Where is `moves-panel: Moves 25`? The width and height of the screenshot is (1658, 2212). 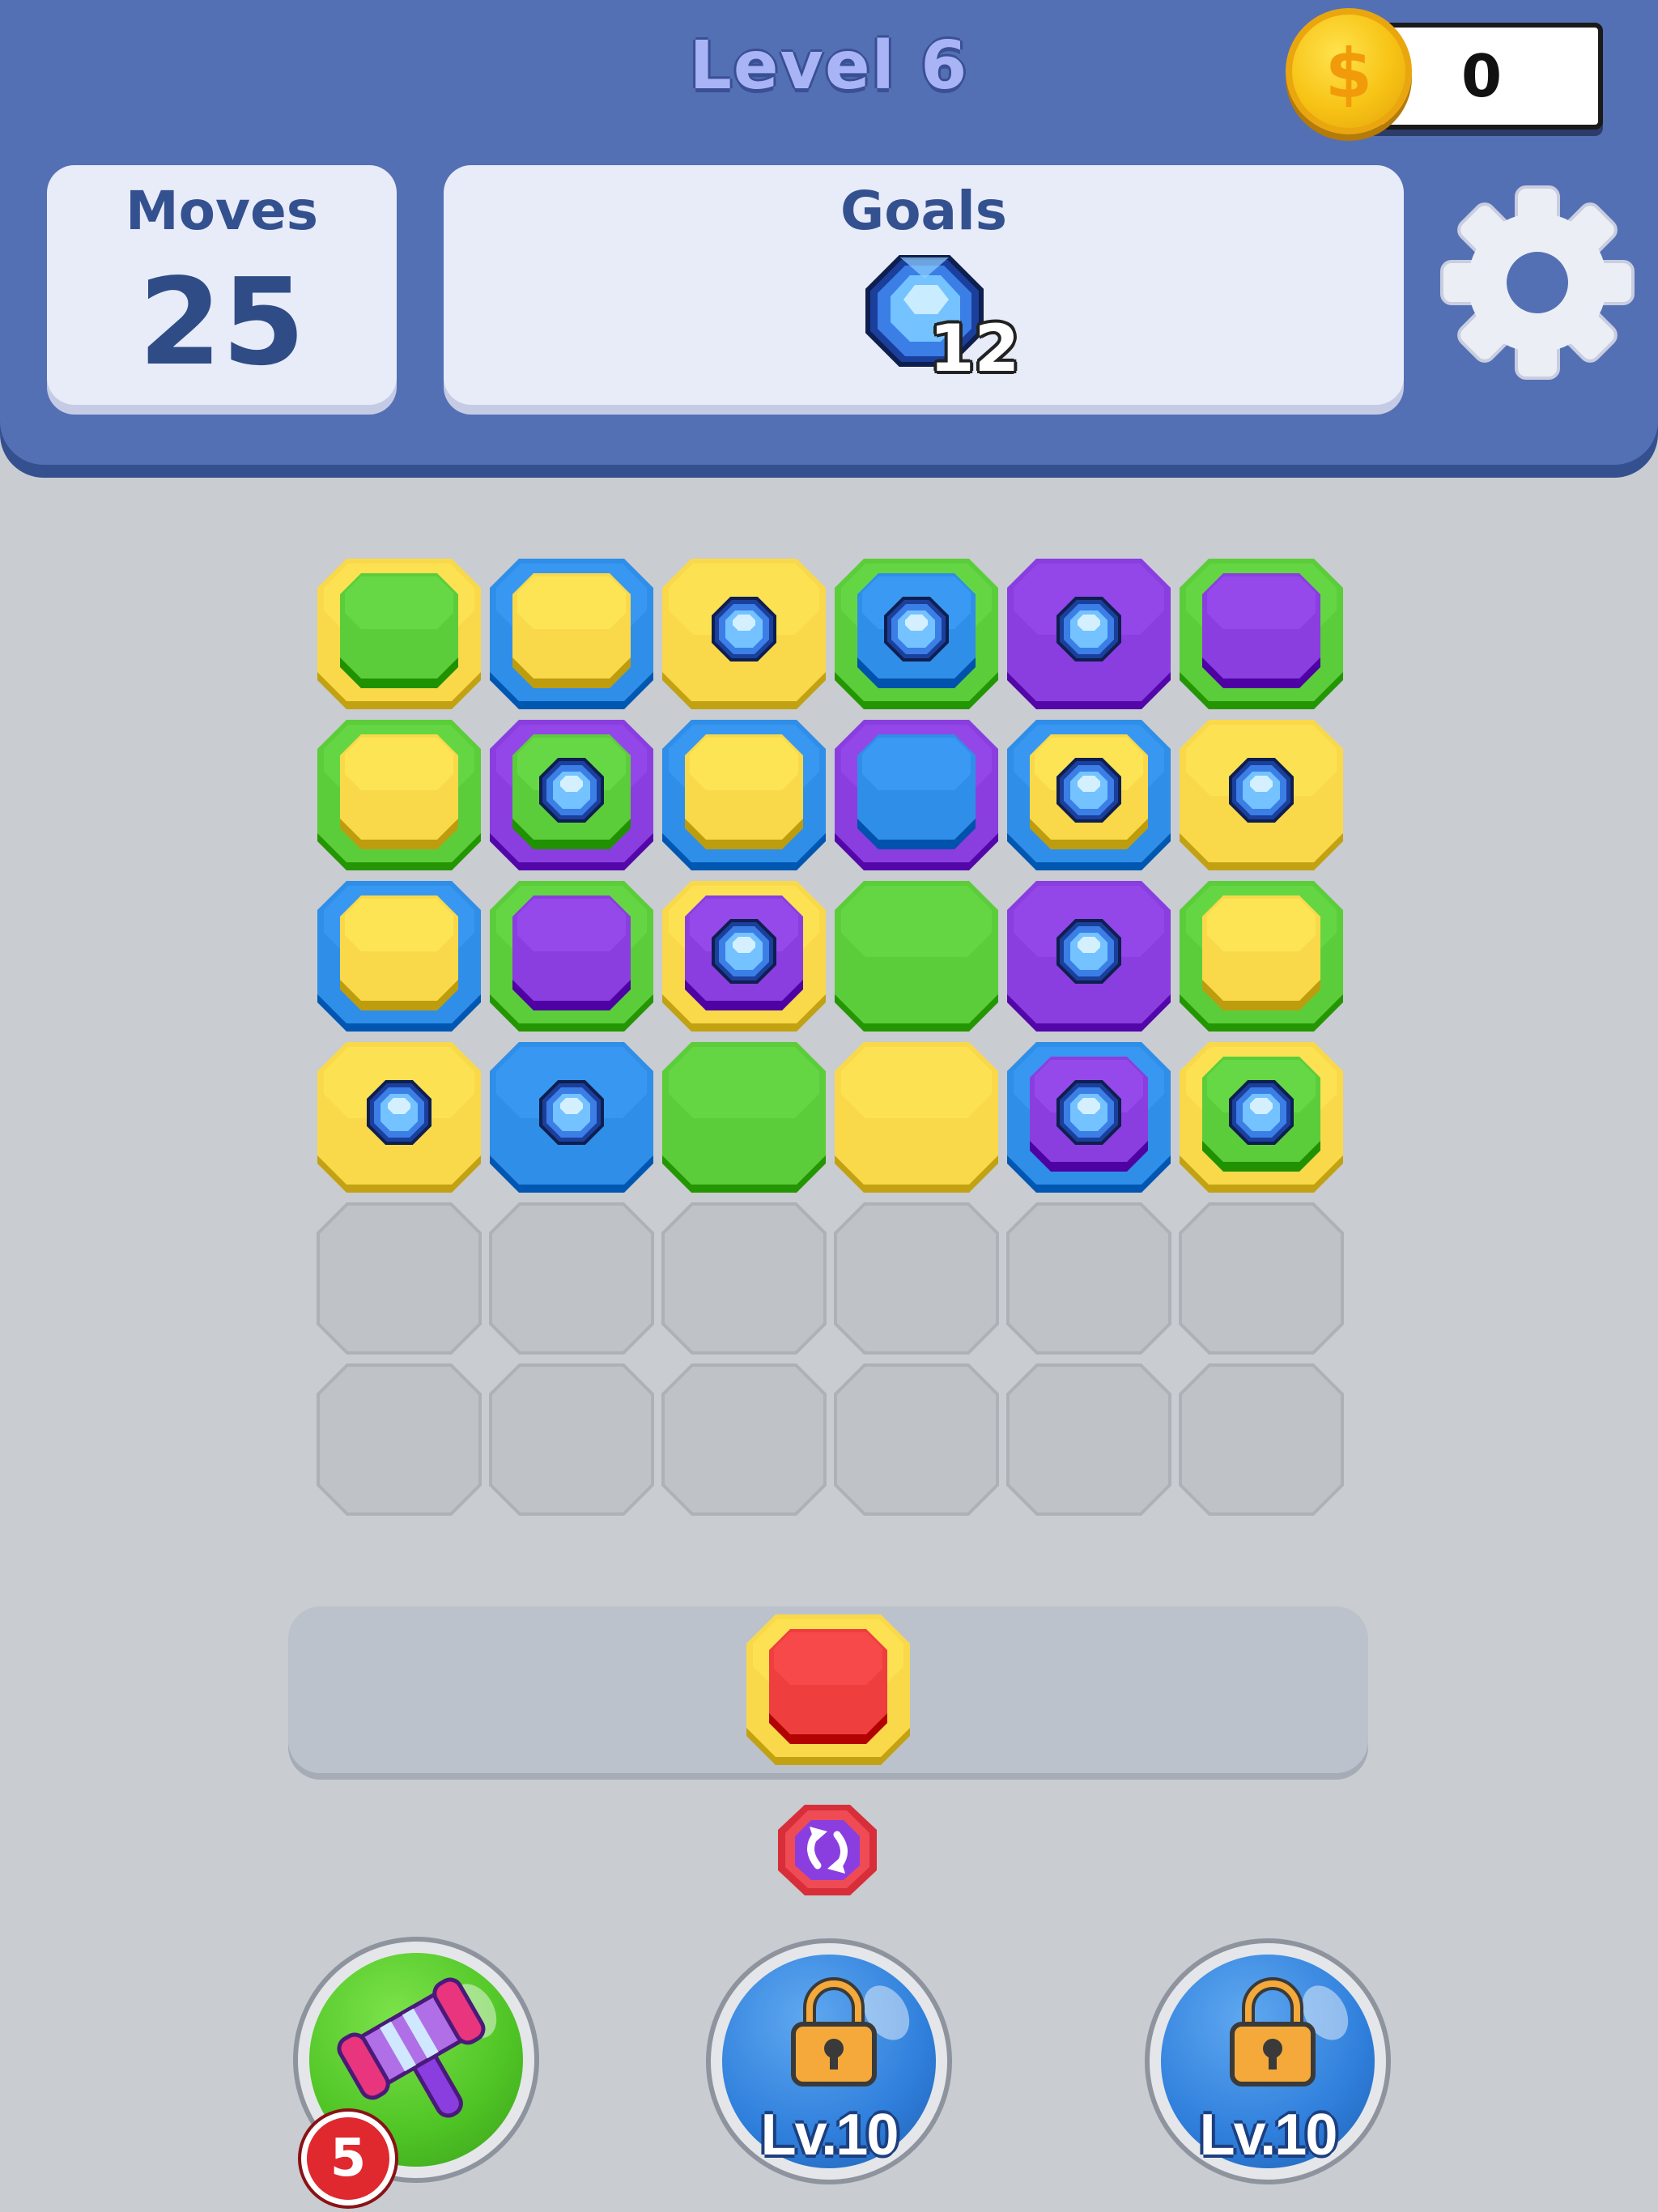
moves-panel: Moves 25 is located at coordinates (222, 285).